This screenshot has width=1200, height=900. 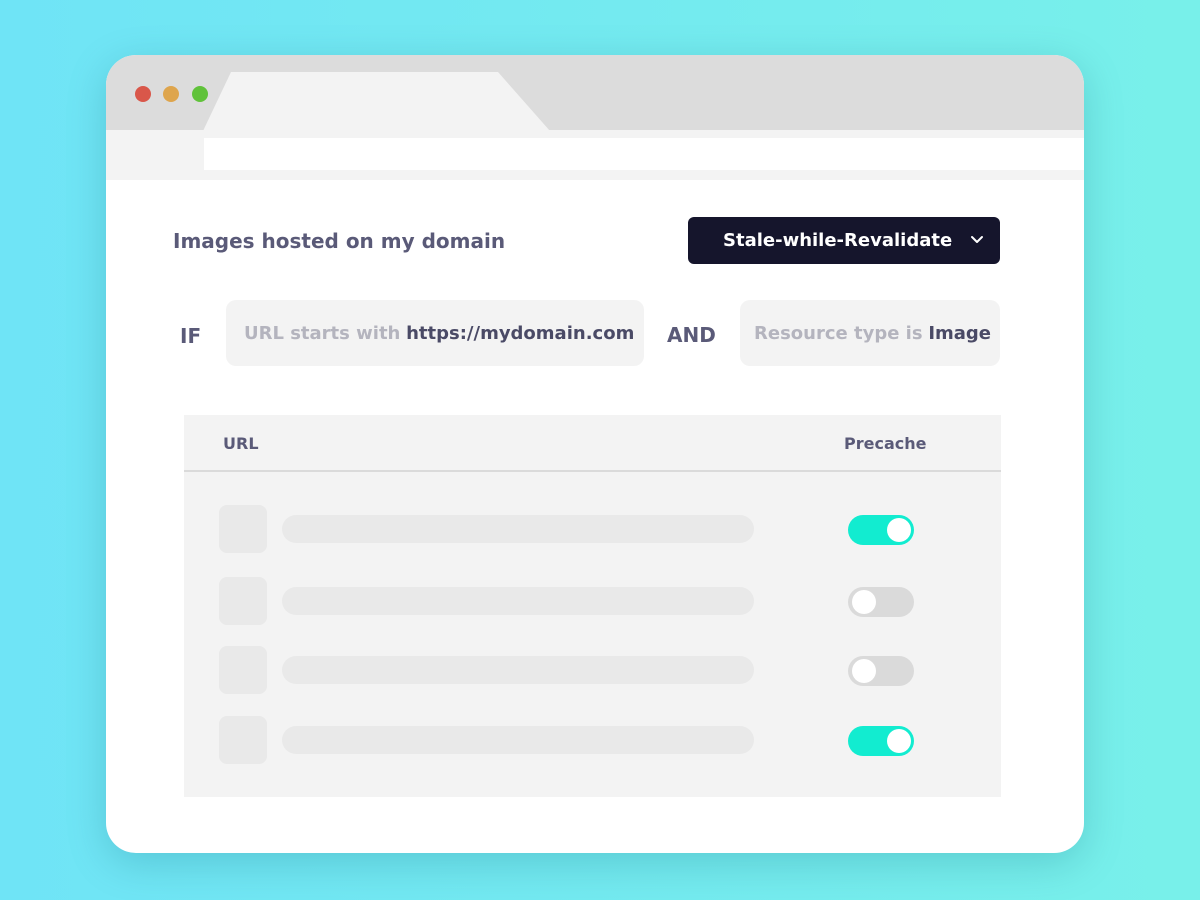 I want to click on resource-type-condition-field: Resource type is Image, so click(x=870, y=333).